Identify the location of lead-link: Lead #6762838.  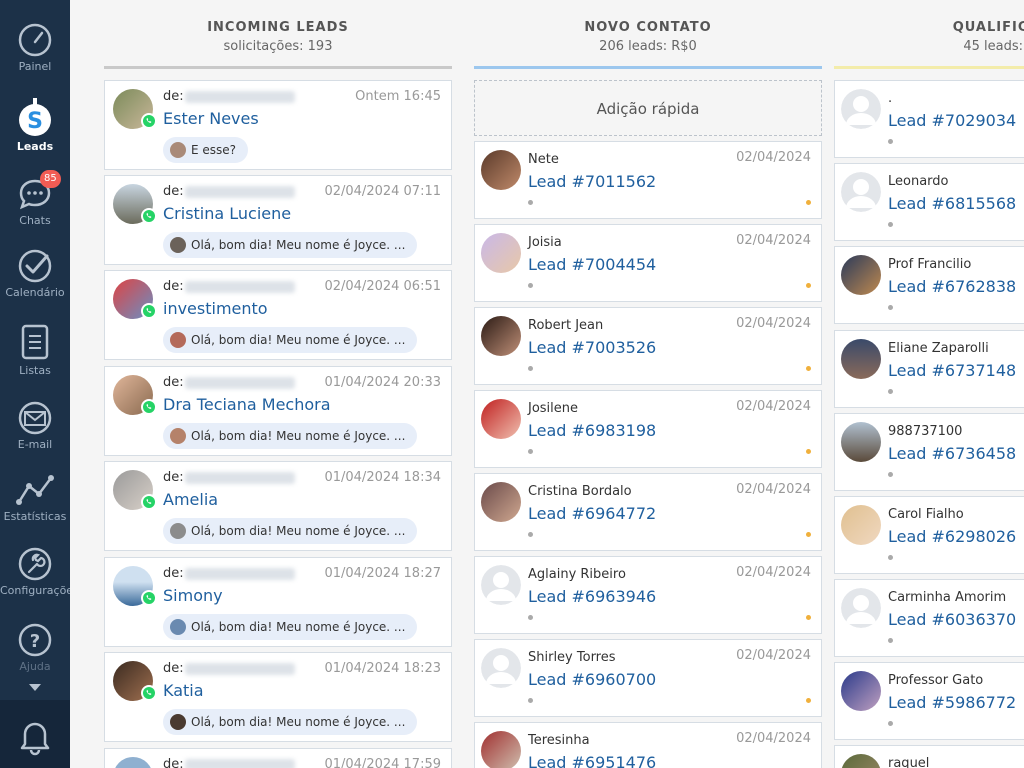
(952, 286).